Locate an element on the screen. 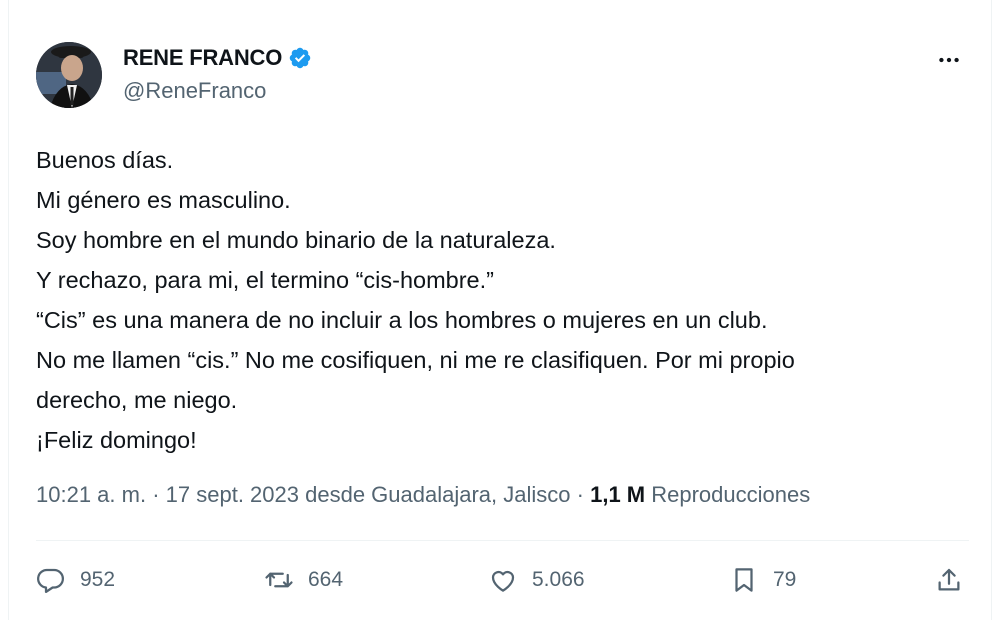  tweet-text-line: derecho, me niego. is located at coordinates (137, 400).